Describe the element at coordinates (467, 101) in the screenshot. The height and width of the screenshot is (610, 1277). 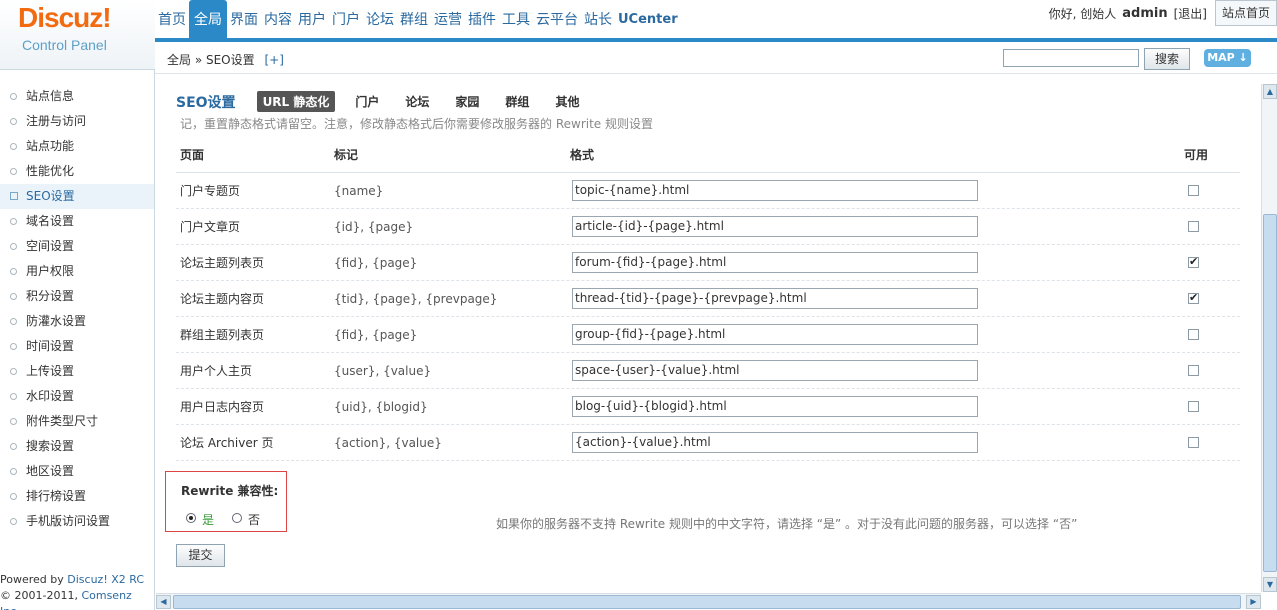
I see `tab-3: 家园` at that location.